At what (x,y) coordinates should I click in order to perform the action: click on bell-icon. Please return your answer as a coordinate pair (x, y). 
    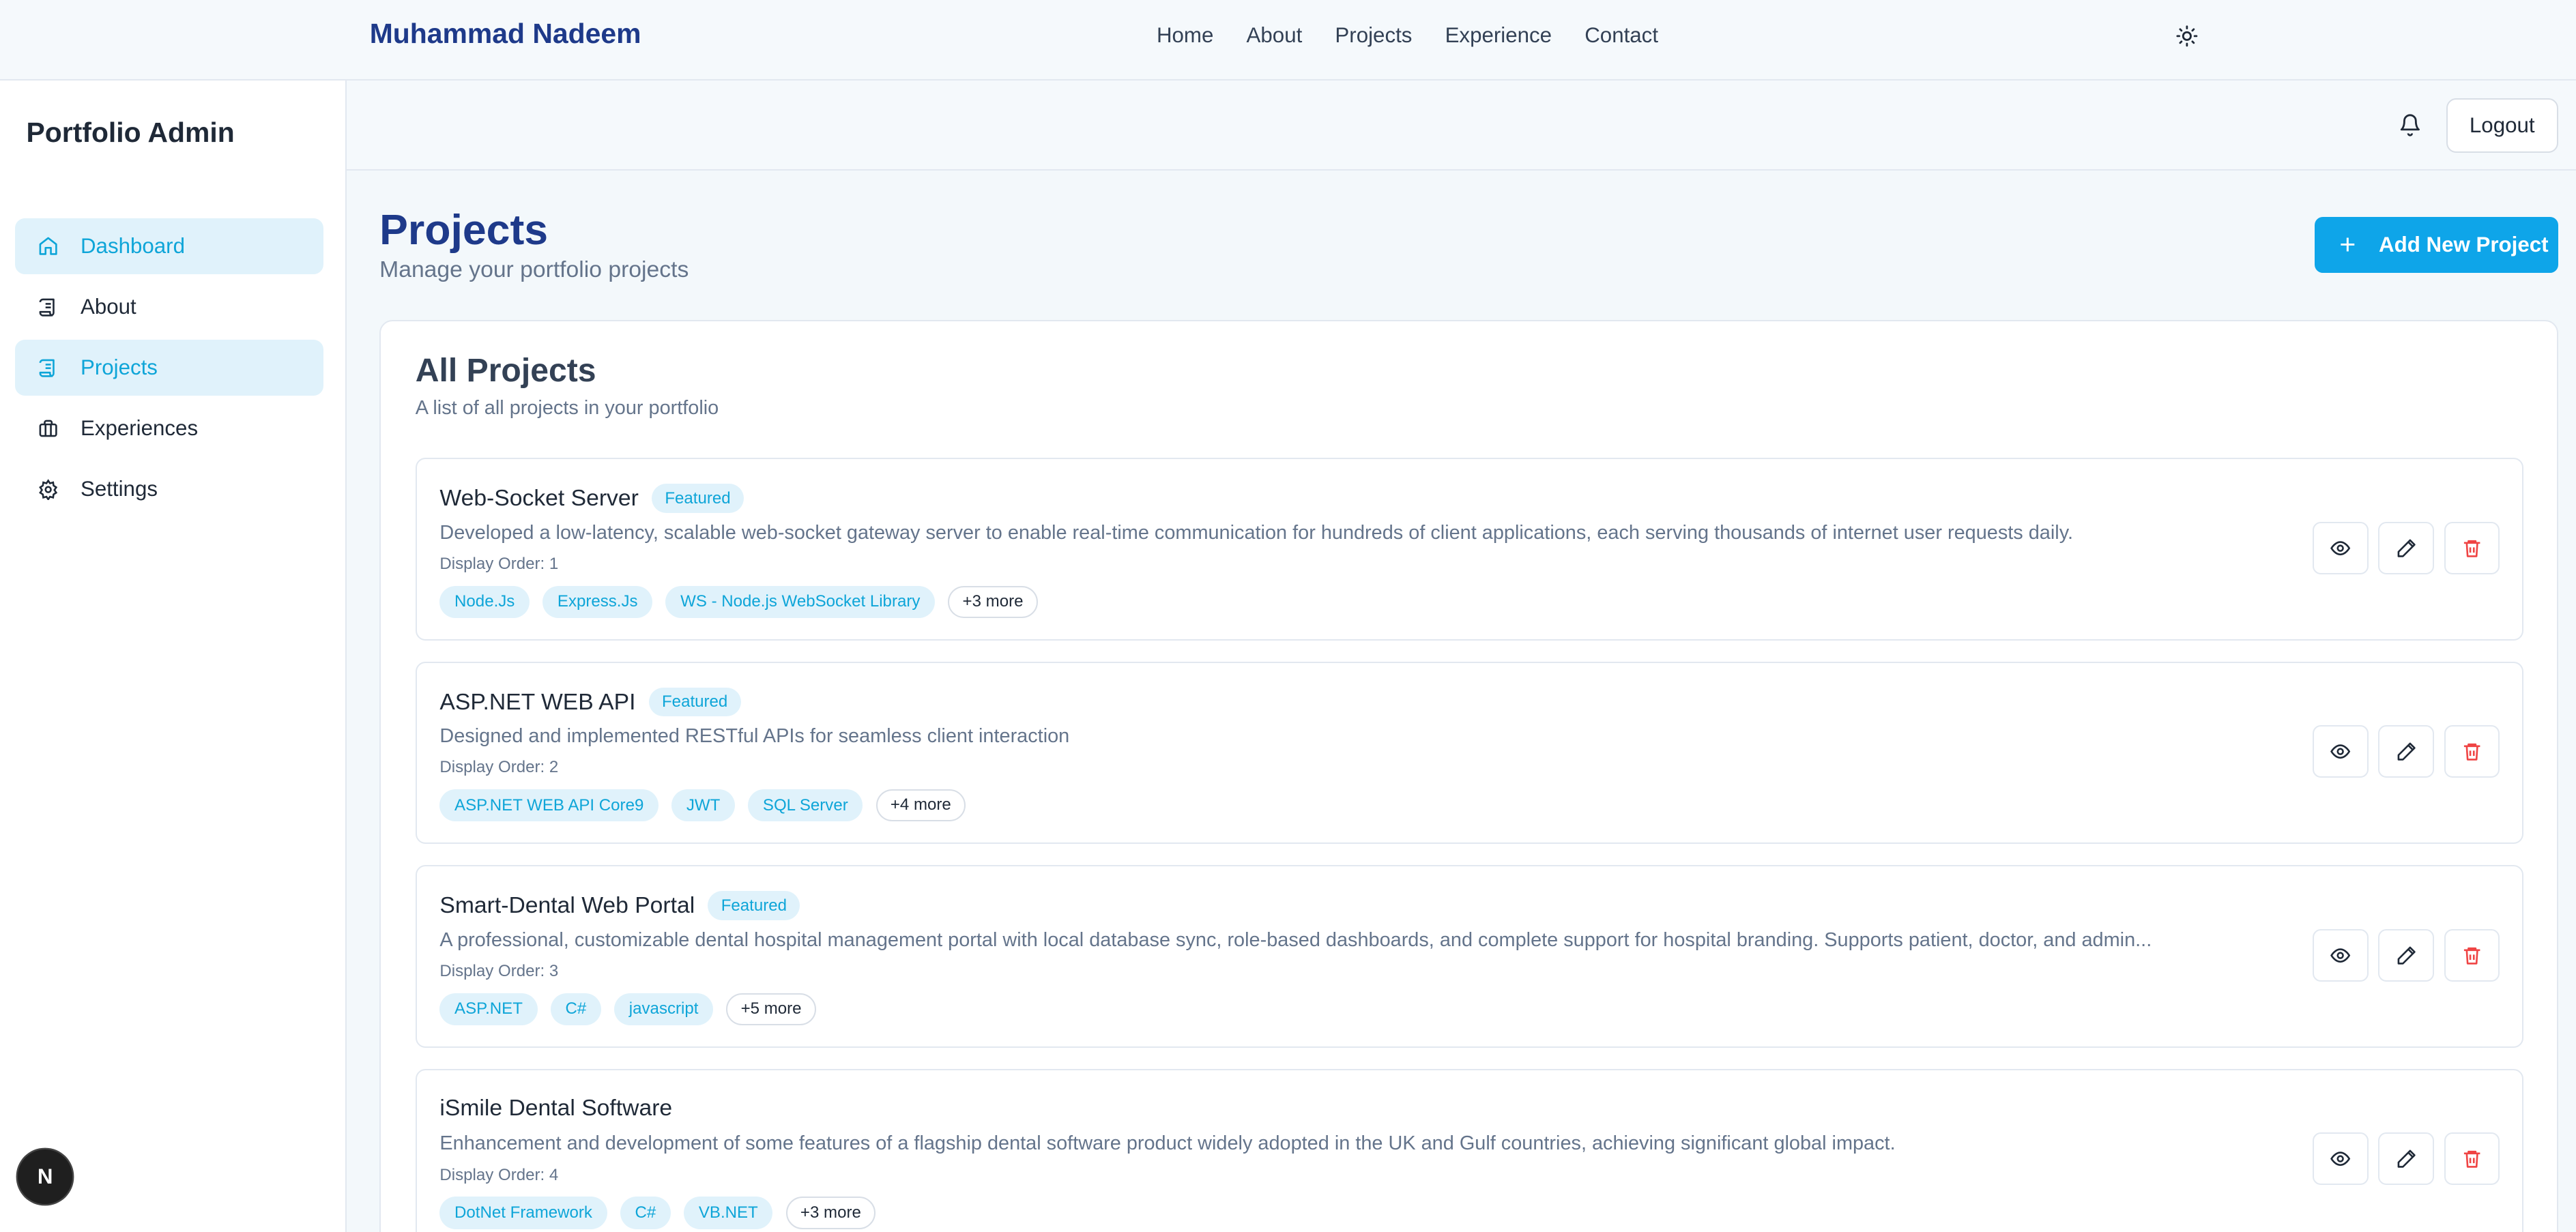
    Looking at the image, I should click on (2410, 124).